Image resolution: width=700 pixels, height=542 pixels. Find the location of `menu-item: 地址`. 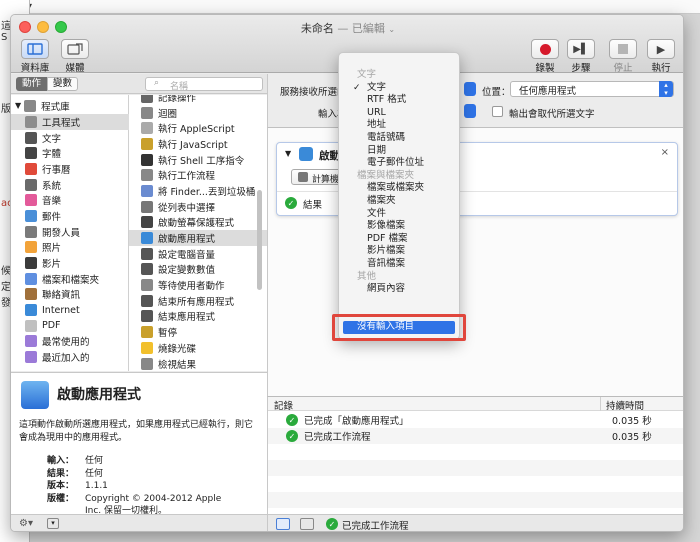

menu-item: 地址 is located at coordinates (399, 125).